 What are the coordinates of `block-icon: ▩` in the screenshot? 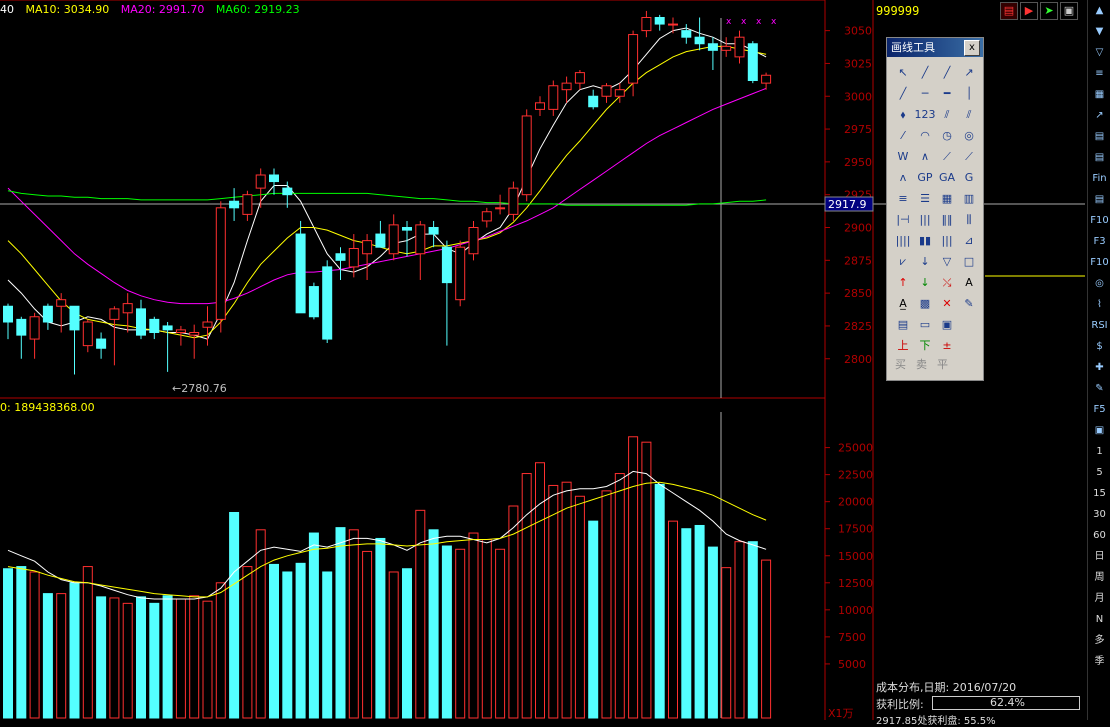 It's located at (925, 303).